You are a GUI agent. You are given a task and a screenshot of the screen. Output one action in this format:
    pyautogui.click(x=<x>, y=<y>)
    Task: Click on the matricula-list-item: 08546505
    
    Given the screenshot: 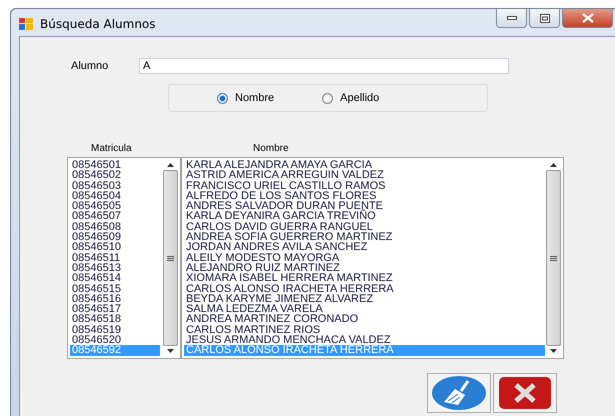 What is the action you would take?
    pyautogui.click(x=115, y=206)
    